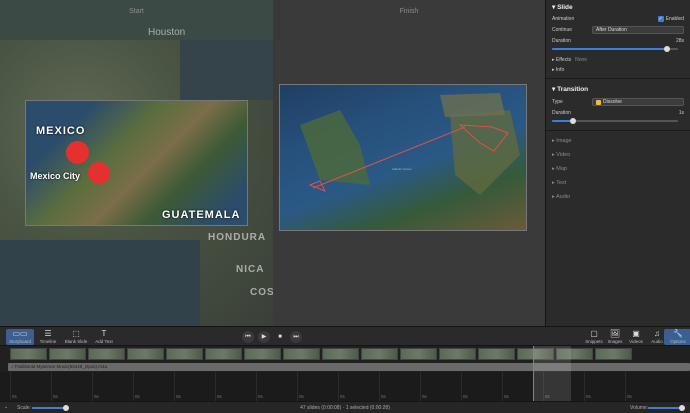  I want to click on effects-label: Effects, so click(563, 60).